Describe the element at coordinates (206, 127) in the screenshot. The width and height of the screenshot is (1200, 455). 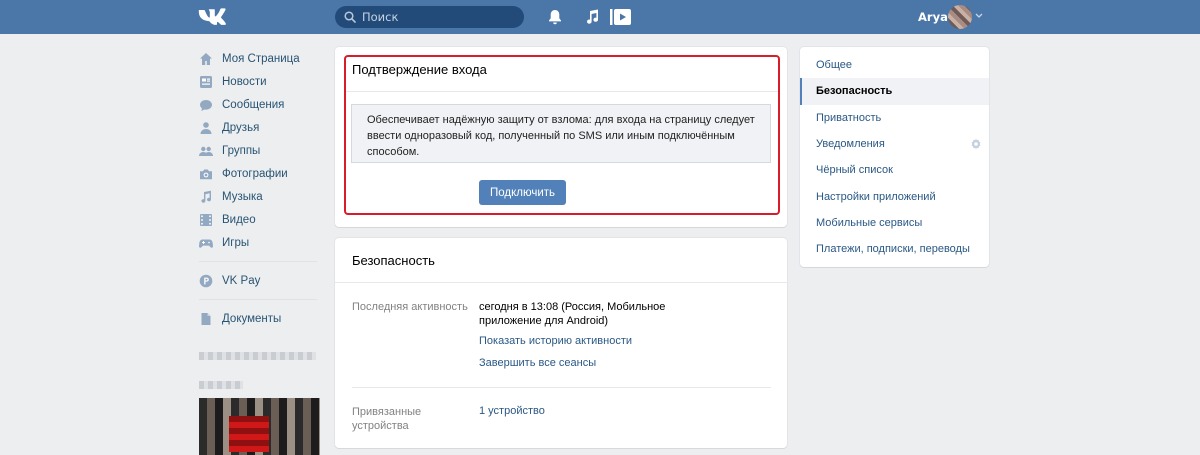
I see `friends-icon` at that location.